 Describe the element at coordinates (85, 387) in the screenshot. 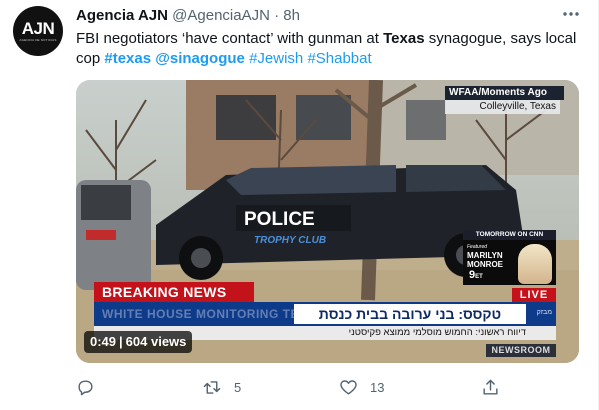

I see `reply-icon` at that location.